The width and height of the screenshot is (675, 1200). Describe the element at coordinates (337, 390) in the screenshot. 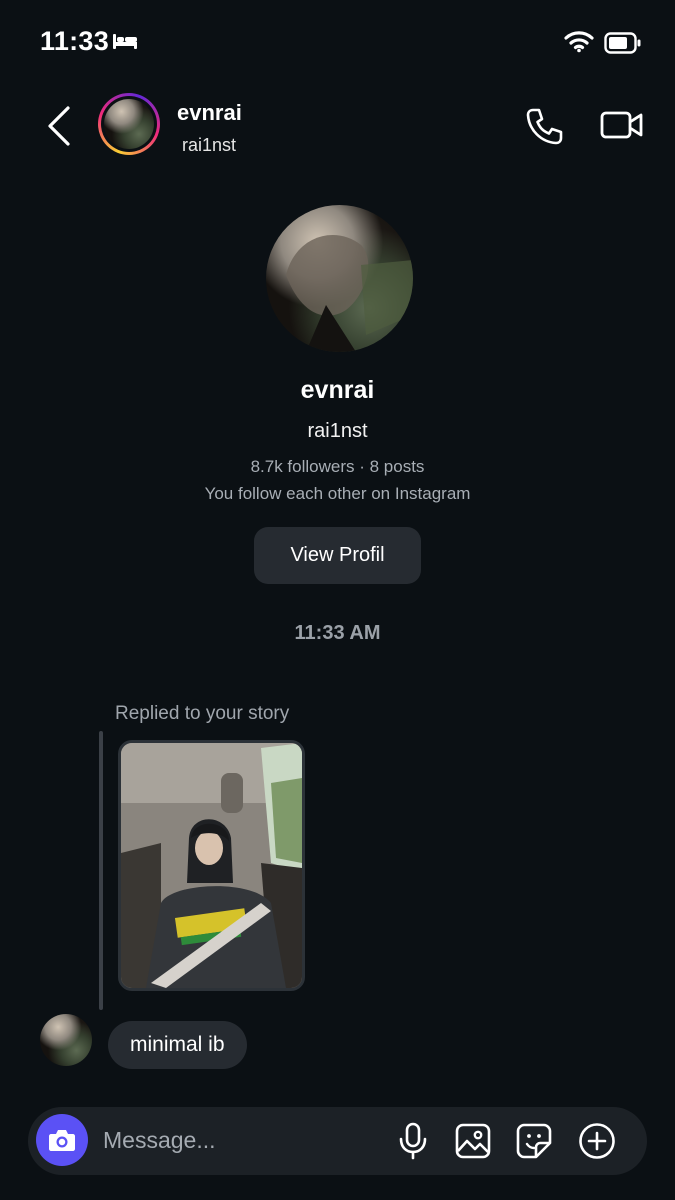

I see `profile-display-name: evnrai` at that location.